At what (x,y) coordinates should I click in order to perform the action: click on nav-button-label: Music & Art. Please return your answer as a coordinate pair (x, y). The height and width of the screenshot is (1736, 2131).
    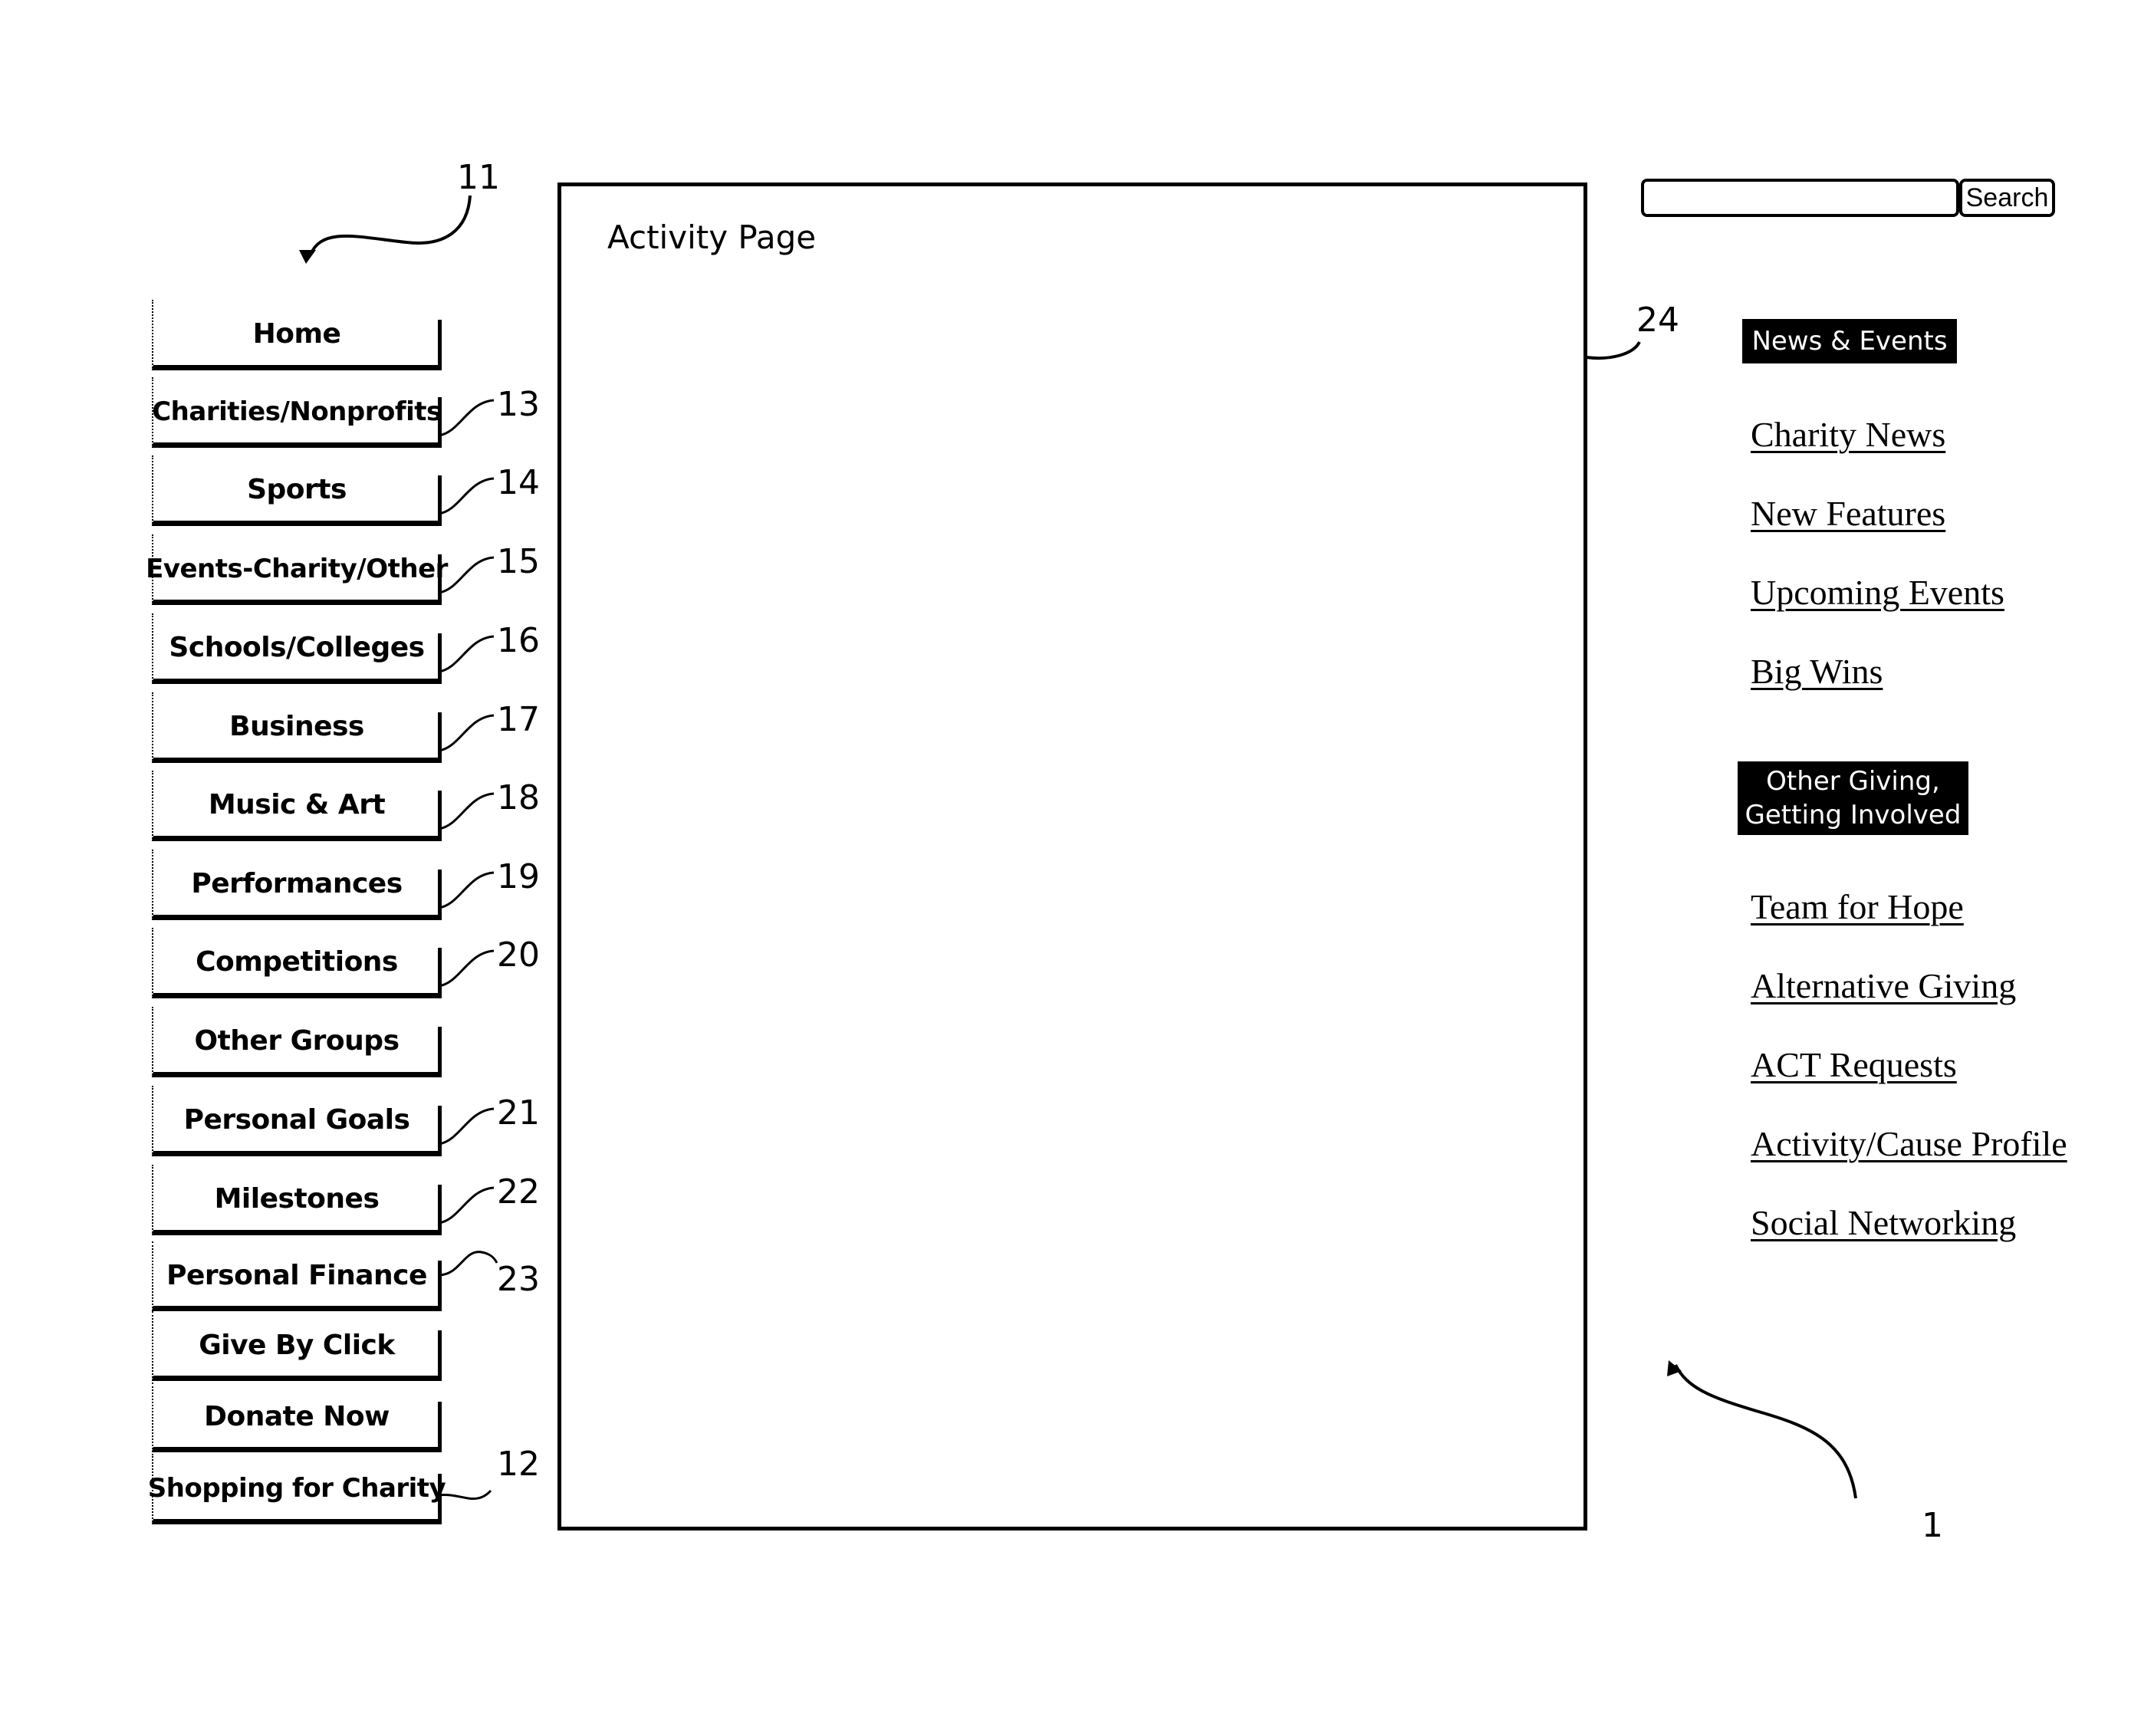
    Looking at the image, I should click on (297, 805).